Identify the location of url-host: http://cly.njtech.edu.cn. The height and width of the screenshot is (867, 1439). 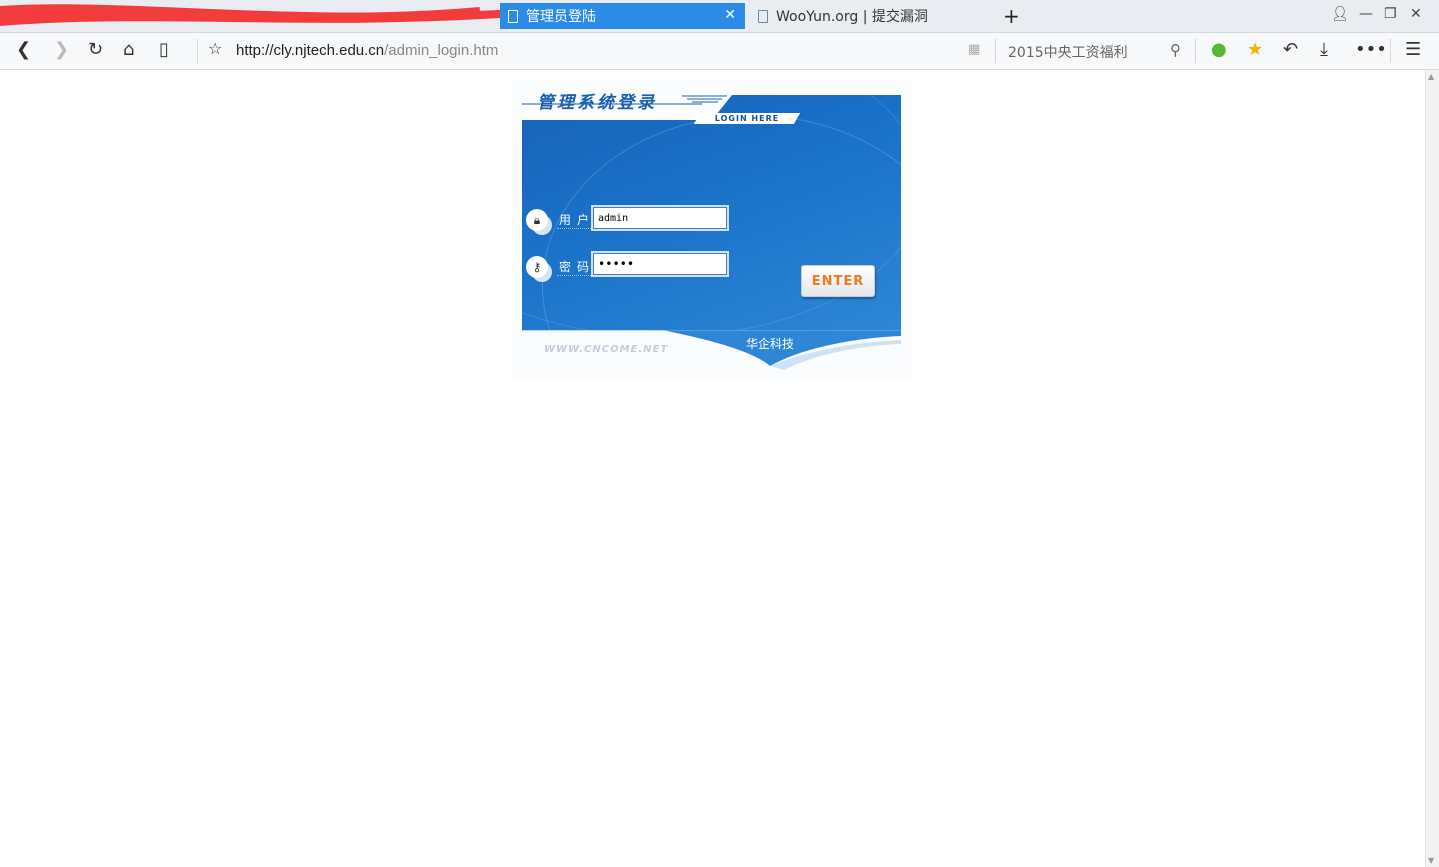
(310, 50).